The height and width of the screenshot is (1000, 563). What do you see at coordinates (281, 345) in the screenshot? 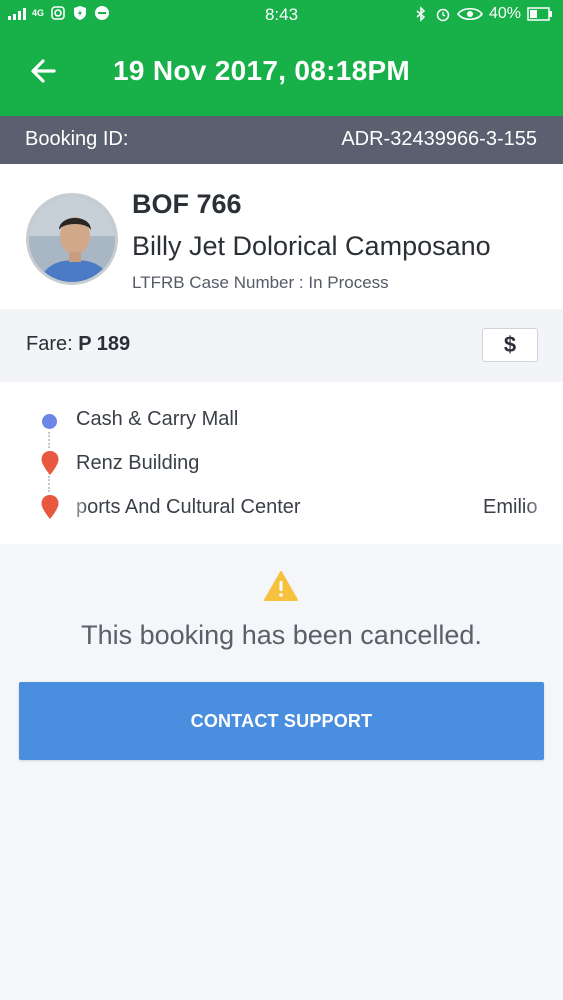
I see `fare-row: Fare: P 189 $` at bounding box center [281, 345].